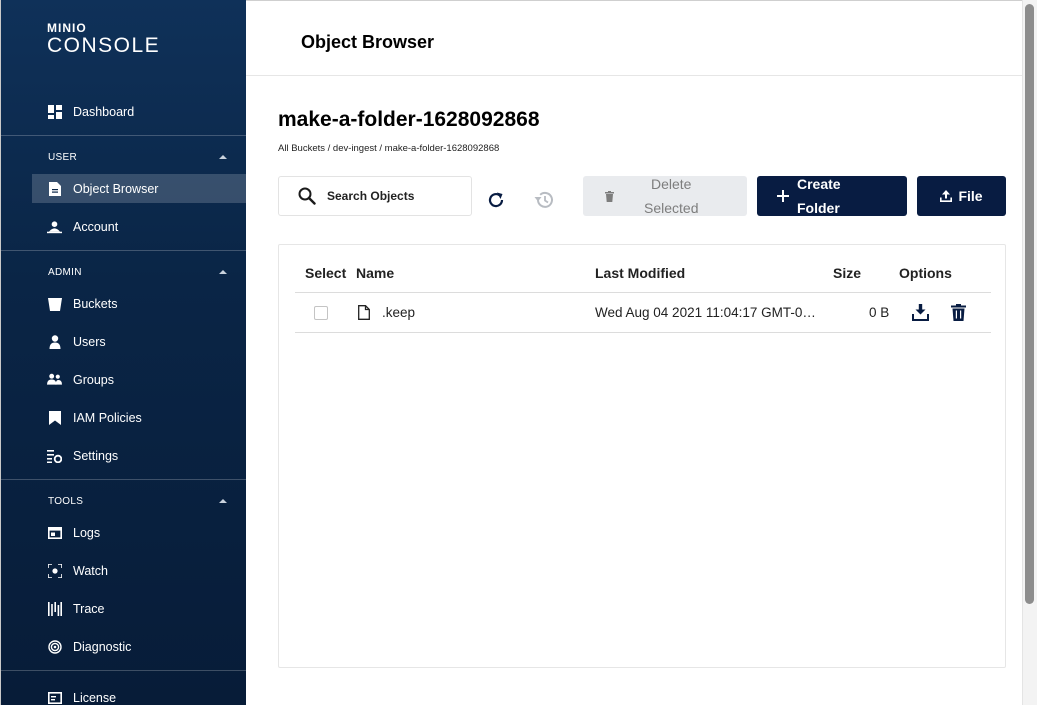  Describe the element at coordinates (321, 313) in the screenshot. I see `row-select-checkbox` at that location.